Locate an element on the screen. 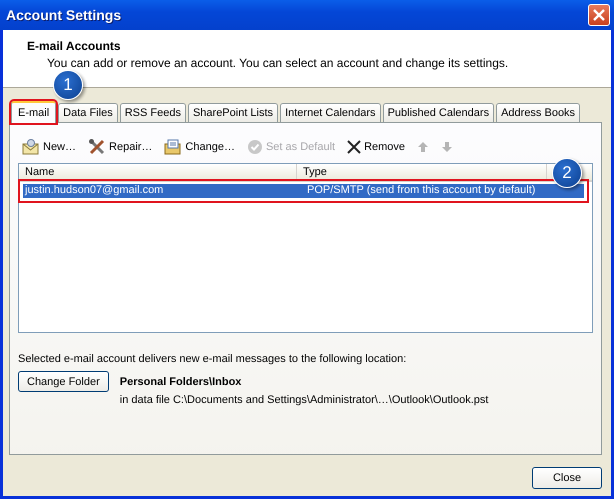 Image resolution: width=614 pixels, height=499 pixels. check-circle-icon is located at coordinates (254, 147).